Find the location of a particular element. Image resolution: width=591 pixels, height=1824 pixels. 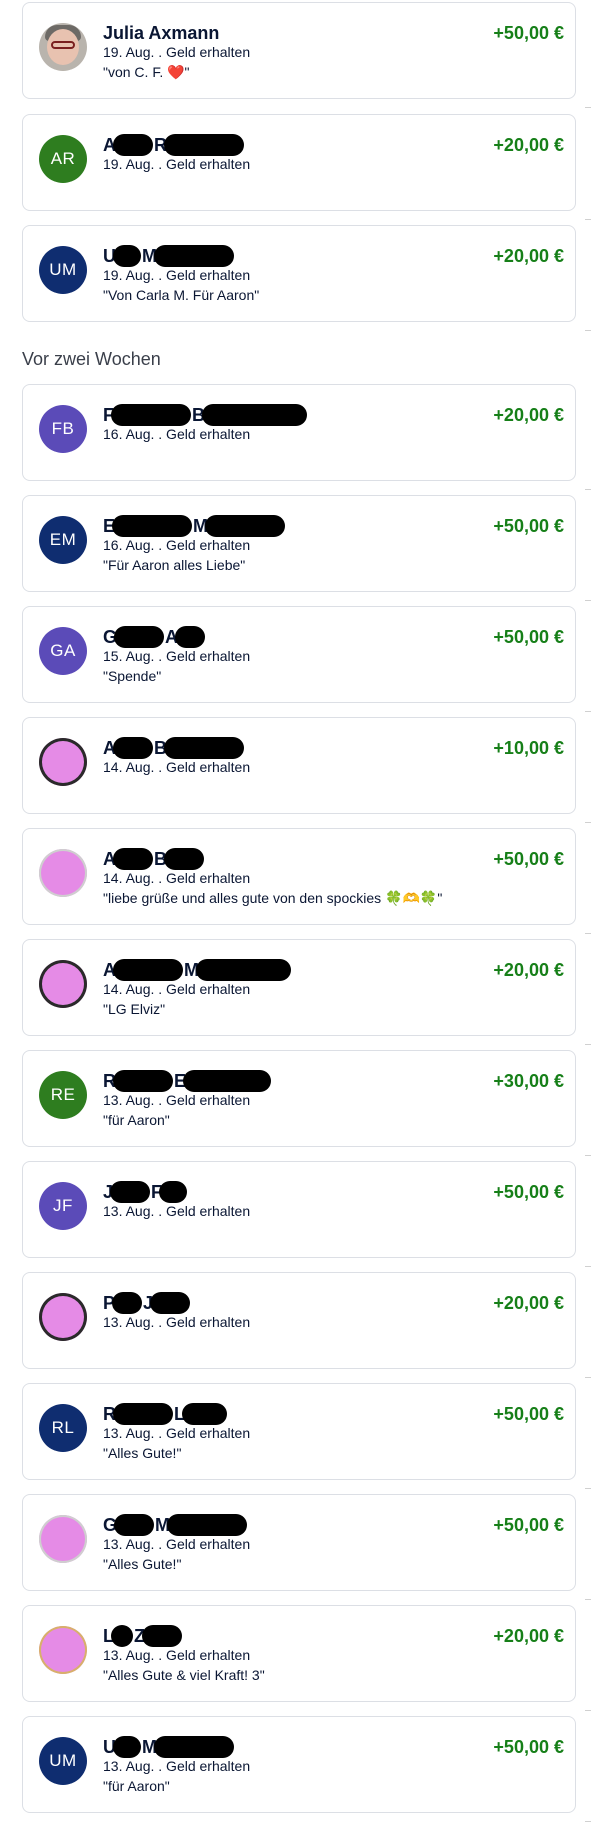

transaction-card: A B 14. Aug. . Geld erhalten +10,00 € is located at coordinates (299, 765).